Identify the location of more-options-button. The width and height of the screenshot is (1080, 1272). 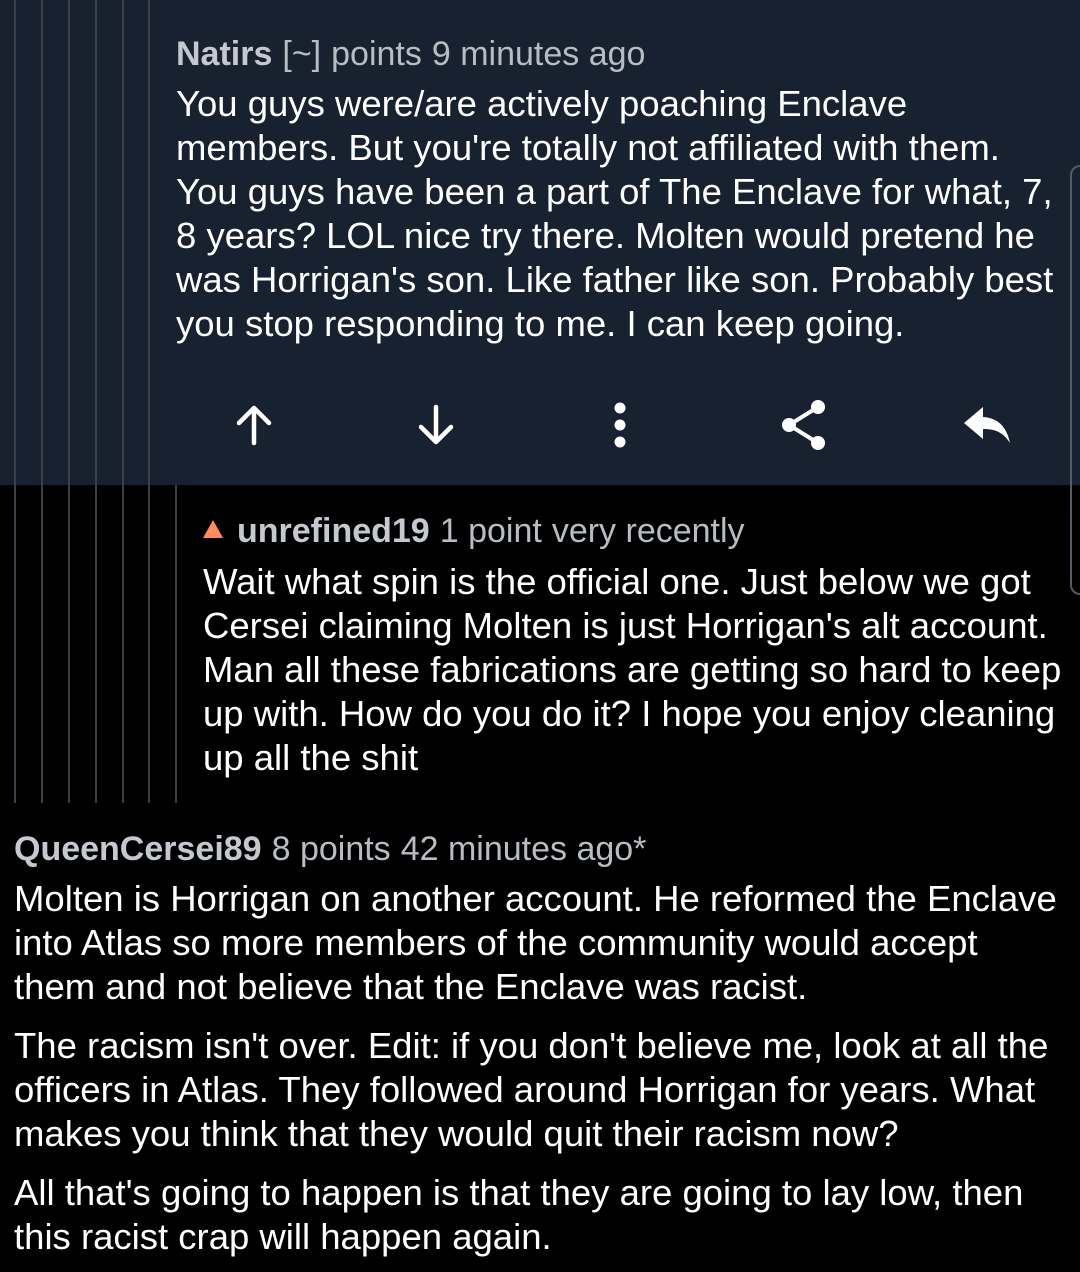
(620, 425).